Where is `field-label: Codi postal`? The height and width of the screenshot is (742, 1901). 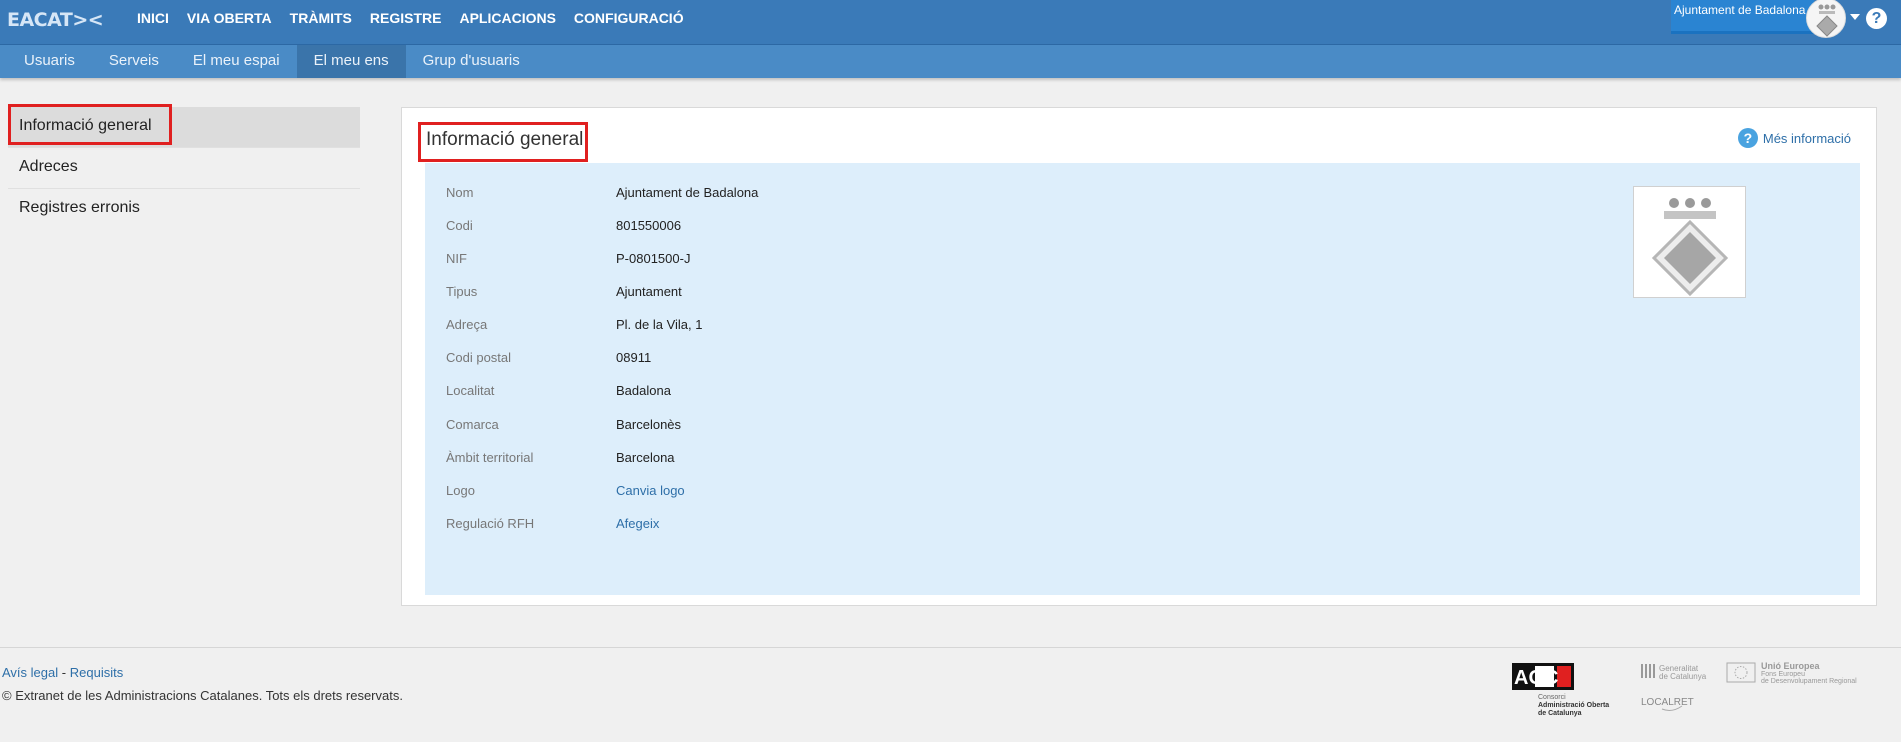 field-label: Codi postal is located at coordinates (479, 357).